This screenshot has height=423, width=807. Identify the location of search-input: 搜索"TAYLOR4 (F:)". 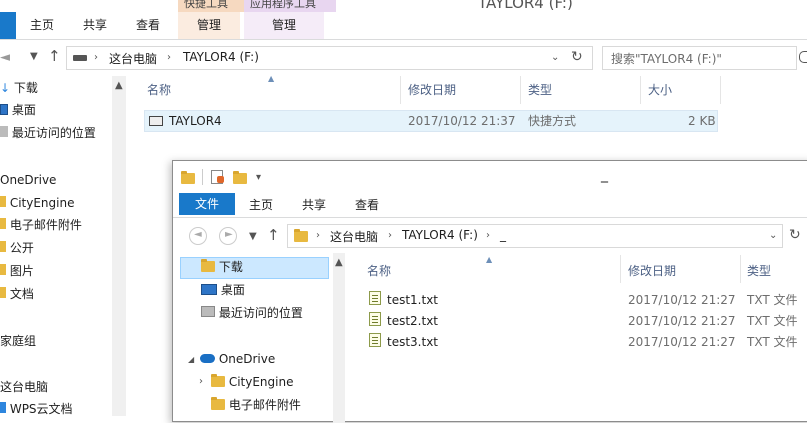
(699, 58).